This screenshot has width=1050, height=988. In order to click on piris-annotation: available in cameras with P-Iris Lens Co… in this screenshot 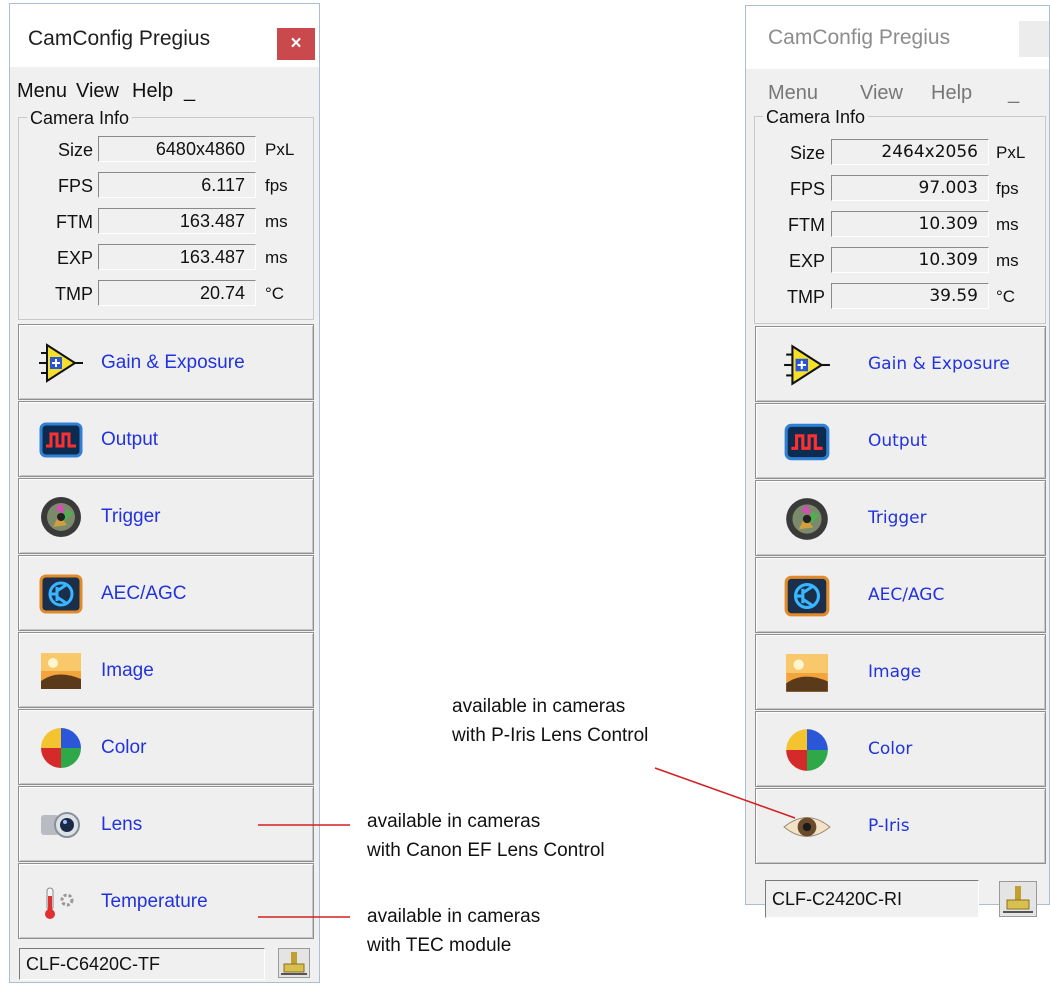, I will do `click(550, 721)`.